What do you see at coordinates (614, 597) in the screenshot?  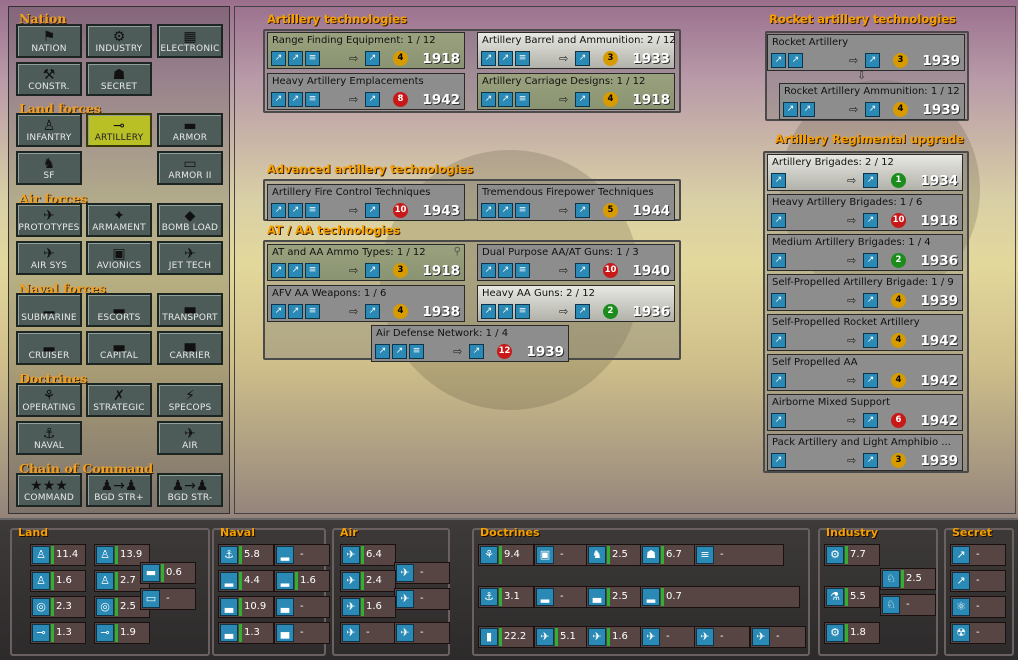 I see `research-stat: ▃ 2.5` at bounding box center [614, 597].